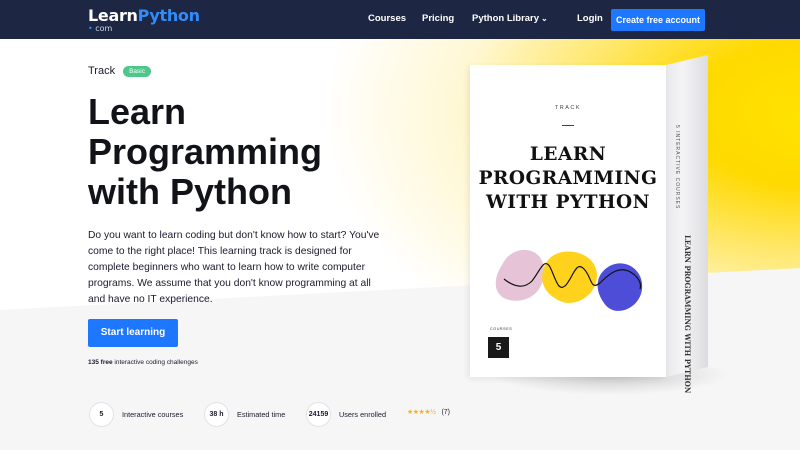 This screenshot has width=800, height=450. I want to click on logo-text-learn: Learn, so click(113, 15).